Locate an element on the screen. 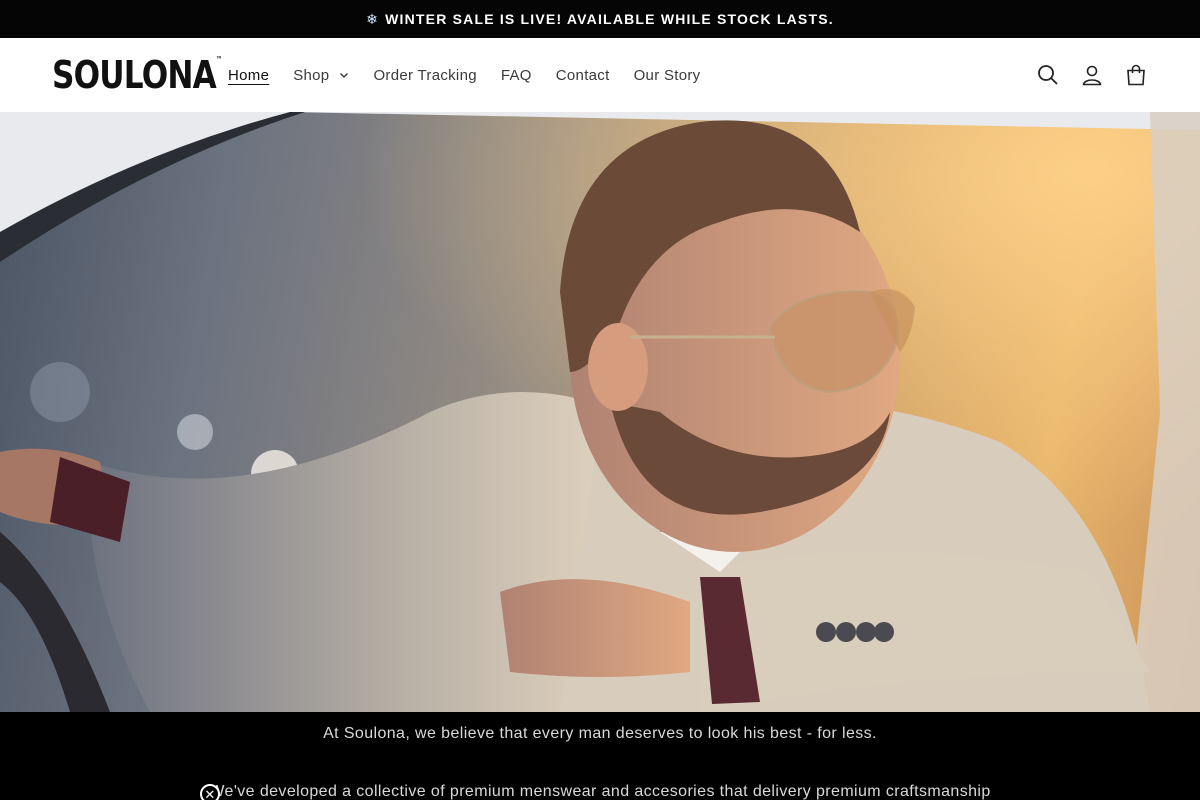 This screenshot has height=800, width=1200. chevron-down-icon is located at coordinates (344, 75).